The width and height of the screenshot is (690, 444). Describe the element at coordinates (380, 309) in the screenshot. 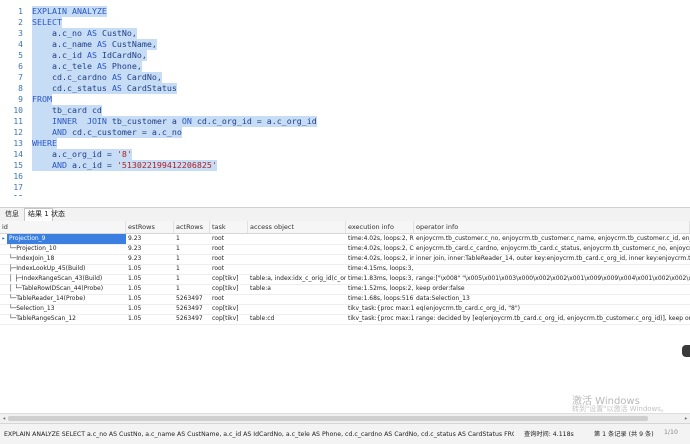

I see `cell-execution-info: tikv_task:{proc max:117ms` at that location.